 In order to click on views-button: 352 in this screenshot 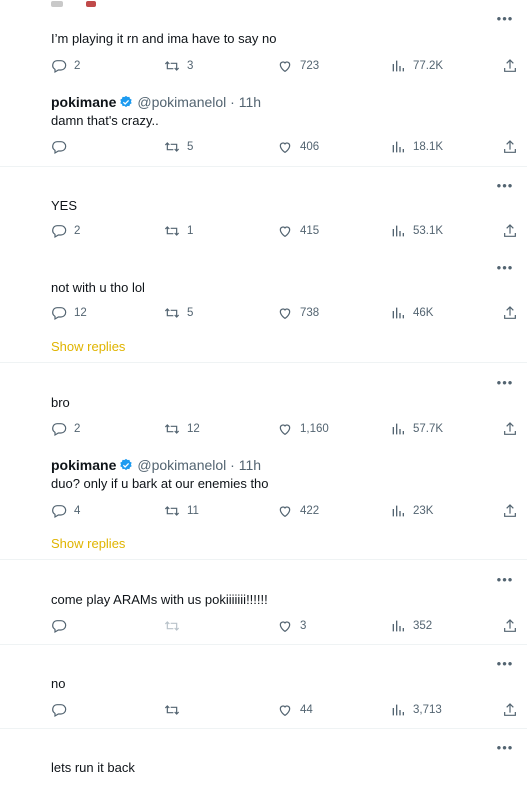, I will do `click(411, 626)`.